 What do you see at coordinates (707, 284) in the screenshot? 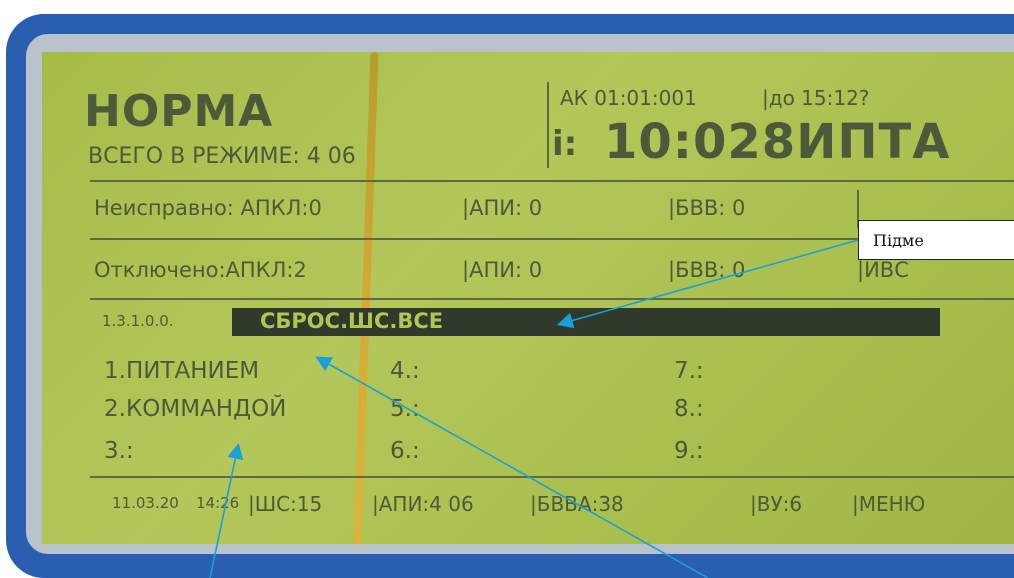
I see `arrow-to-selected` at bounding box center [707, 284].